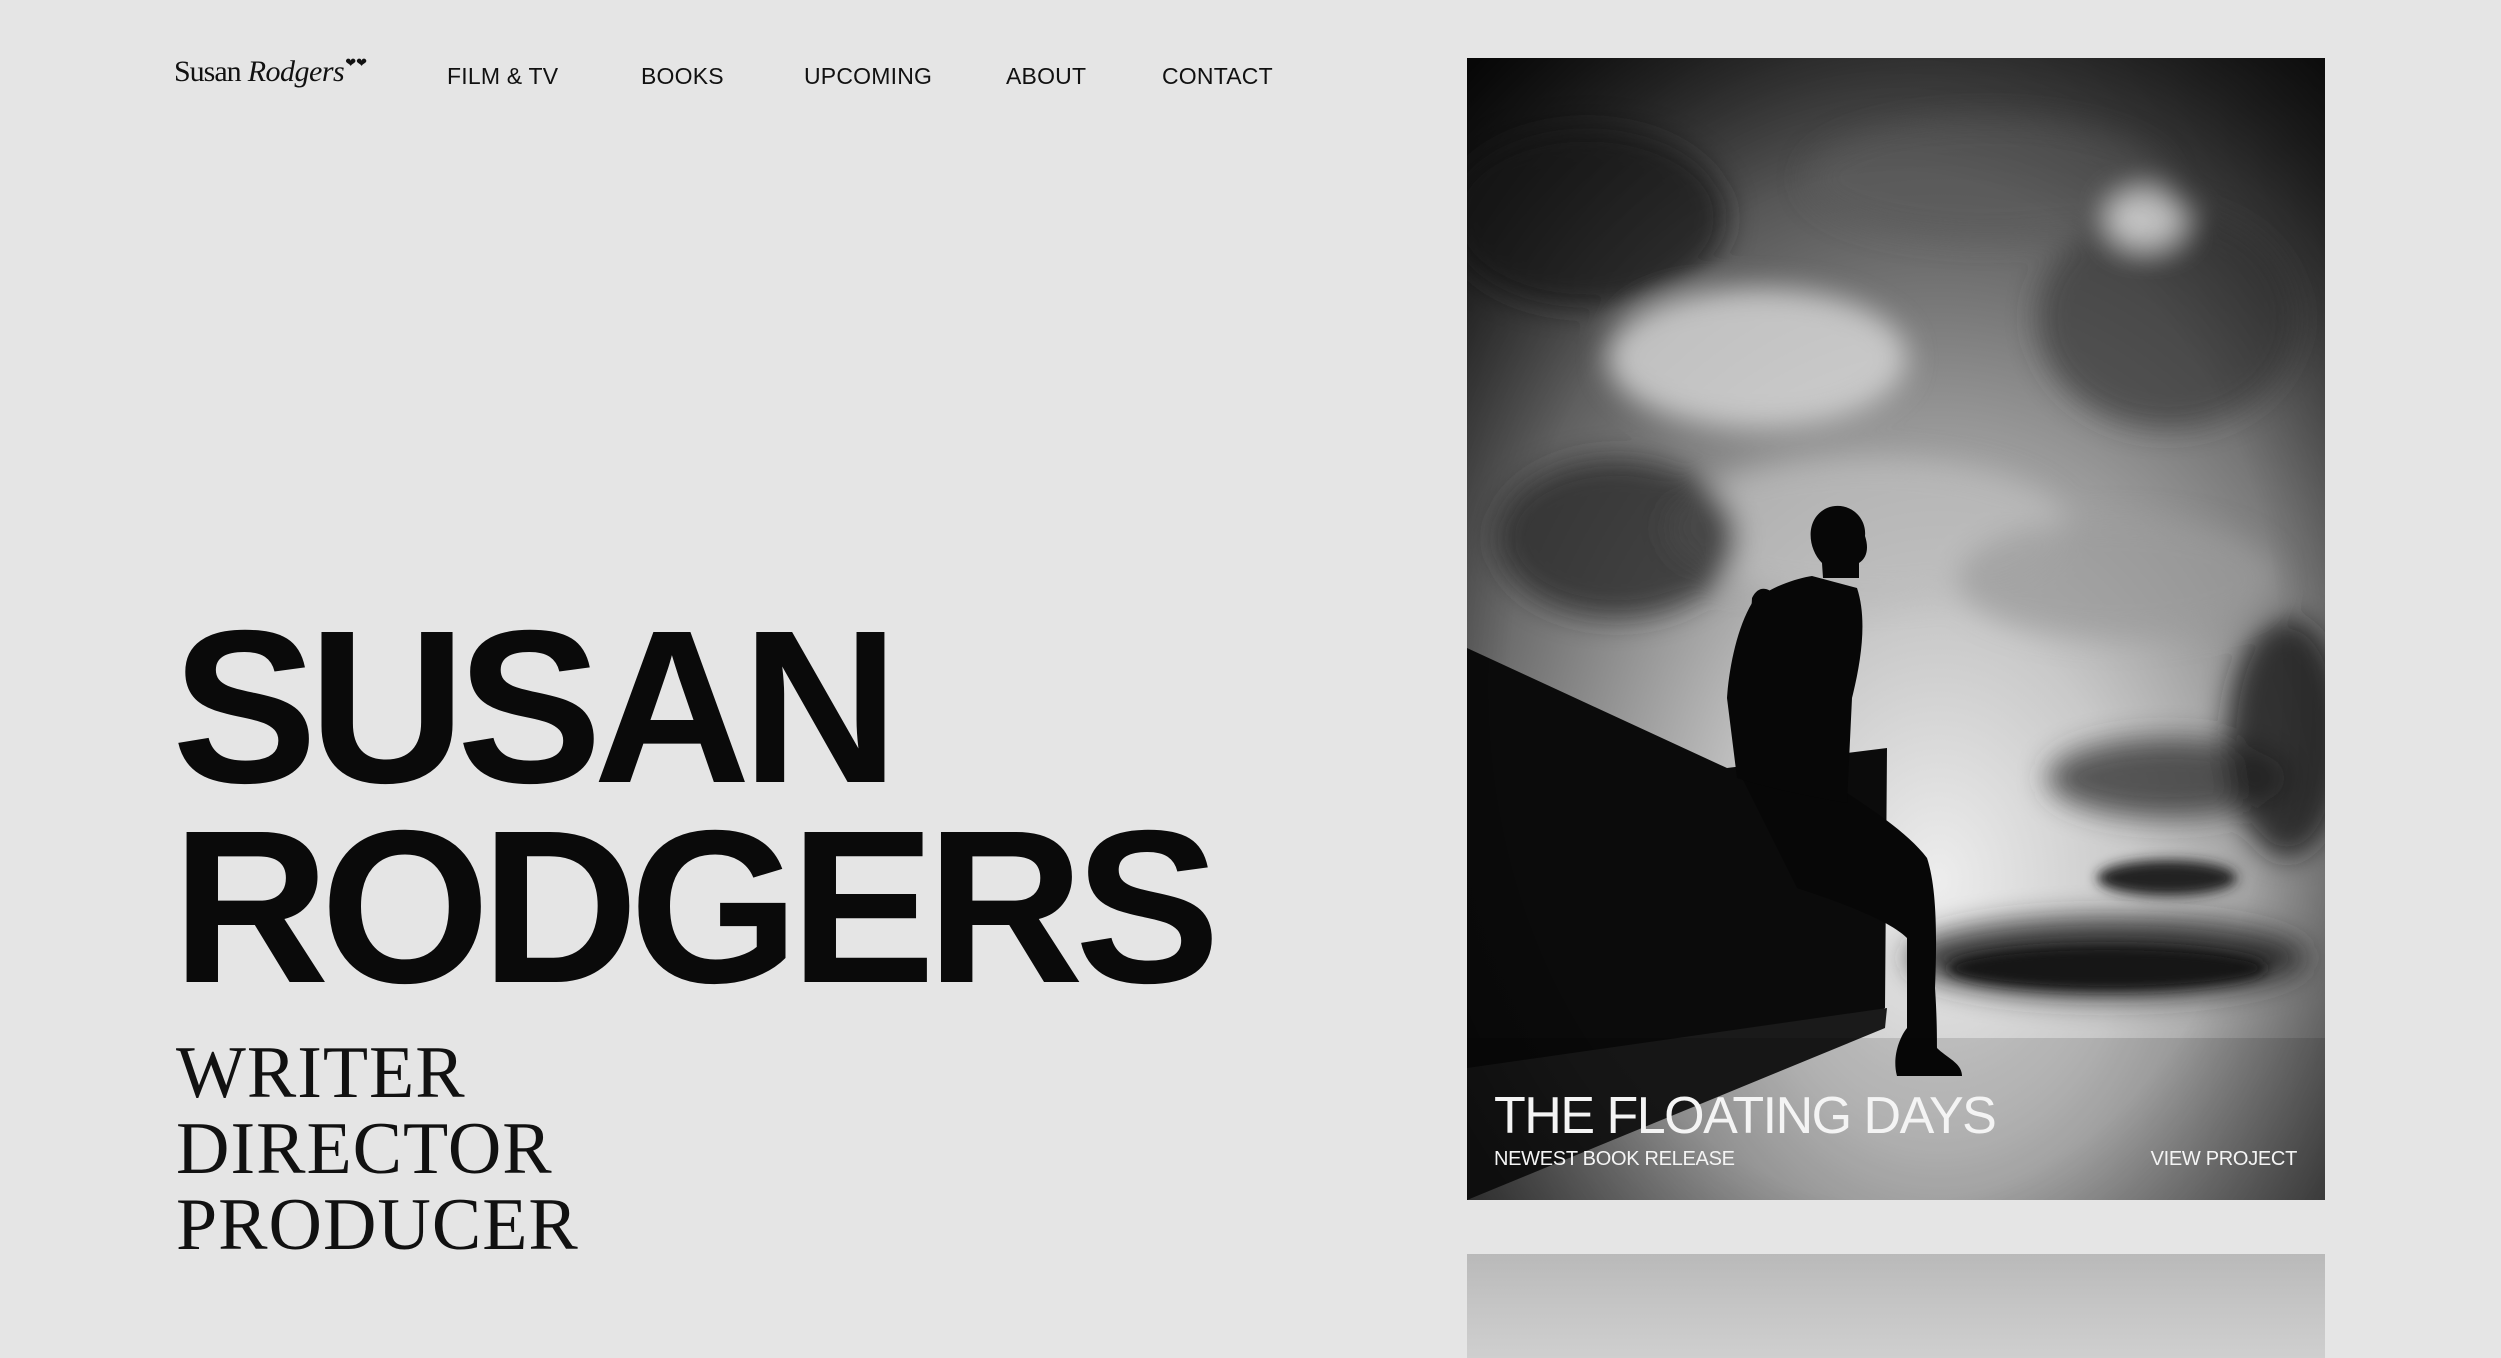  Describe the element at coordinates (1745, 1116) in the screenshot. I see `feature-title: THE FLOATING DAYS` at that location.